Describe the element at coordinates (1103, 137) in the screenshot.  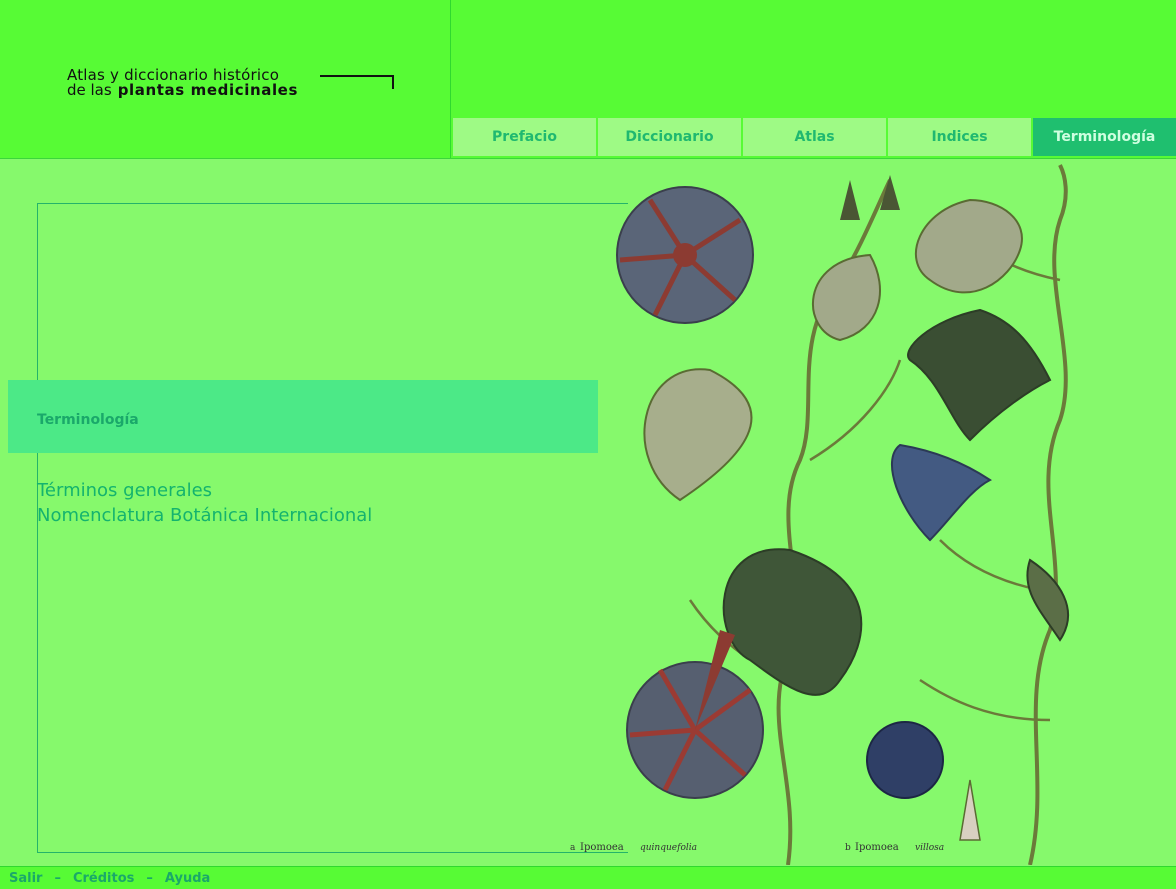
I see `tab-terminologia: Terminología` at that location.